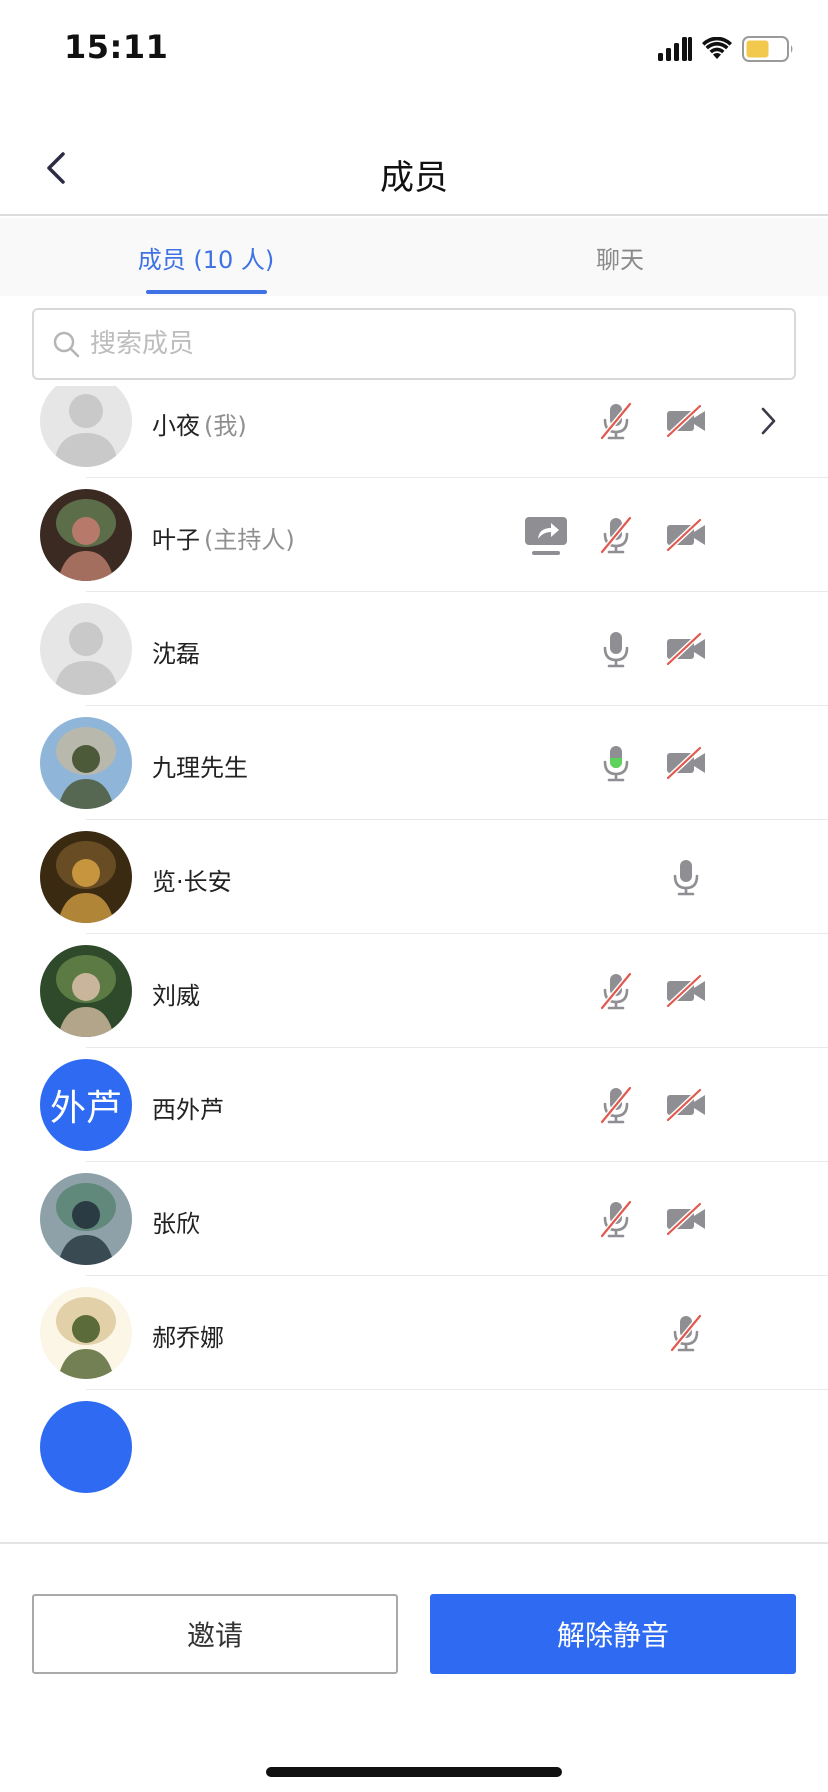 The width and height of the screenshot is (828, 1792). What do you see at coordinates (414, 877) in the screenshot?
I see `member-row: 览·长安` at bounding box center [414, 877].